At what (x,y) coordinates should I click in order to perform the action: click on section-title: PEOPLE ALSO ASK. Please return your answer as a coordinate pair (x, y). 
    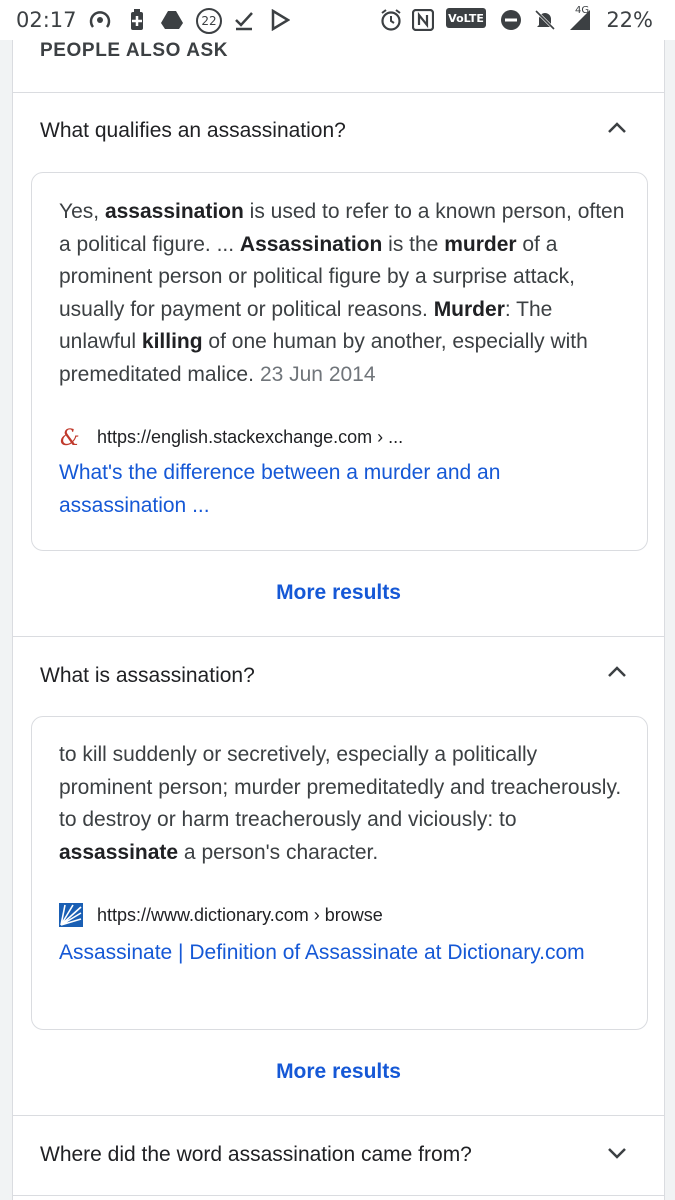
    Looking at the image, I should click on (134, 50).